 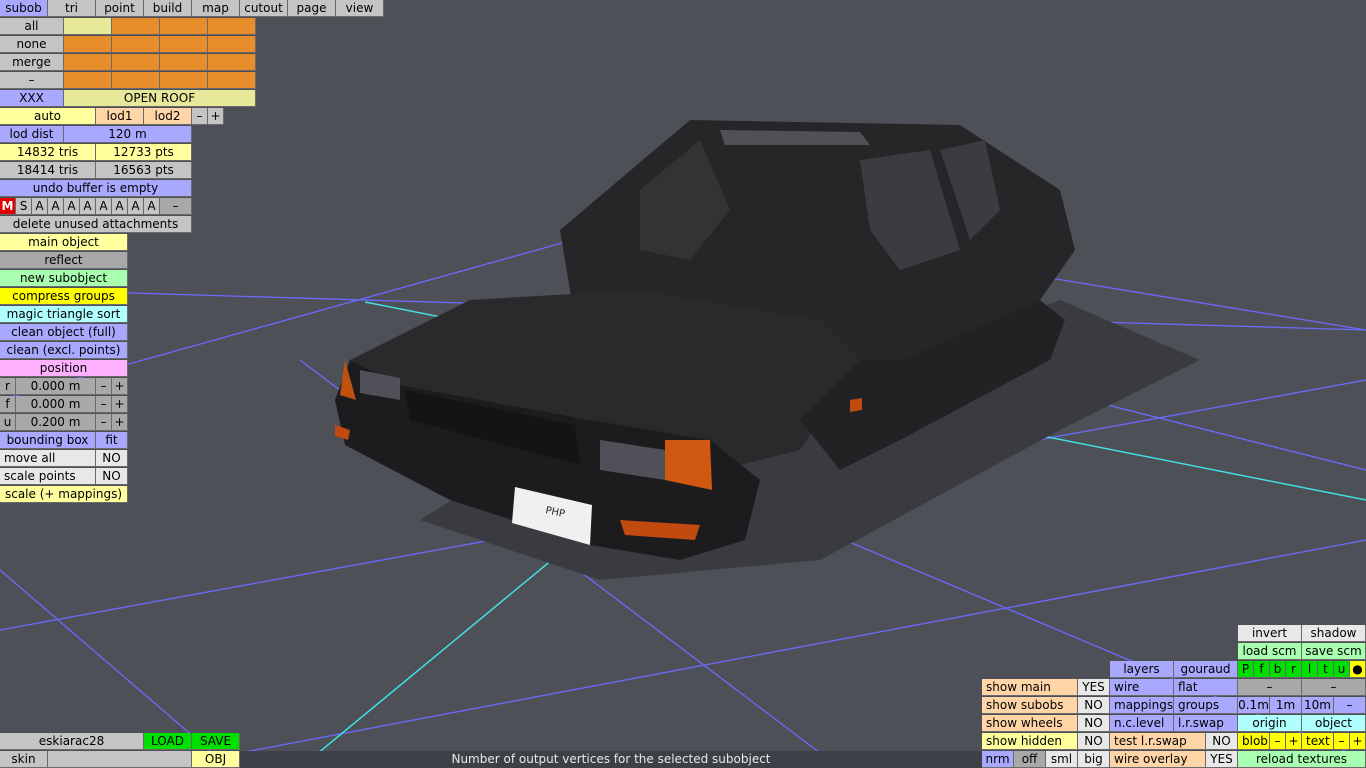 I want to click on bounding-box-button: bounding box, so click(x=48, y=440).